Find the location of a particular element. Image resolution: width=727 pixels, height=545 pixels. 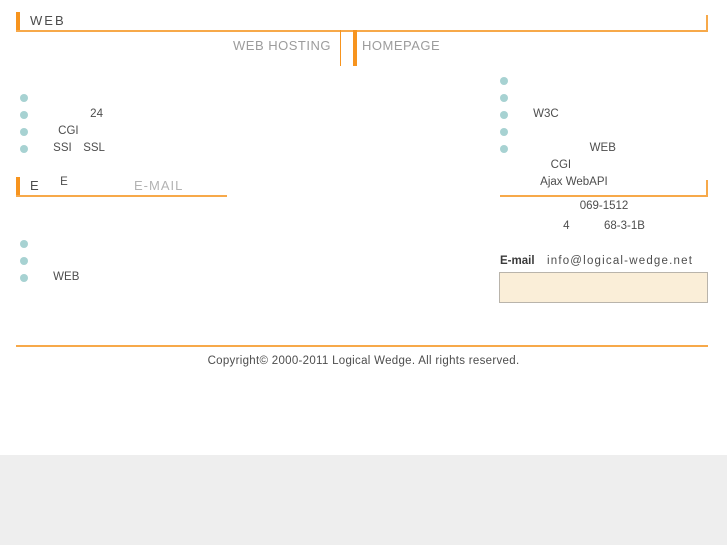

web-left-list: 24 CGI SSI SSL E is located at coordinates (62, 130).